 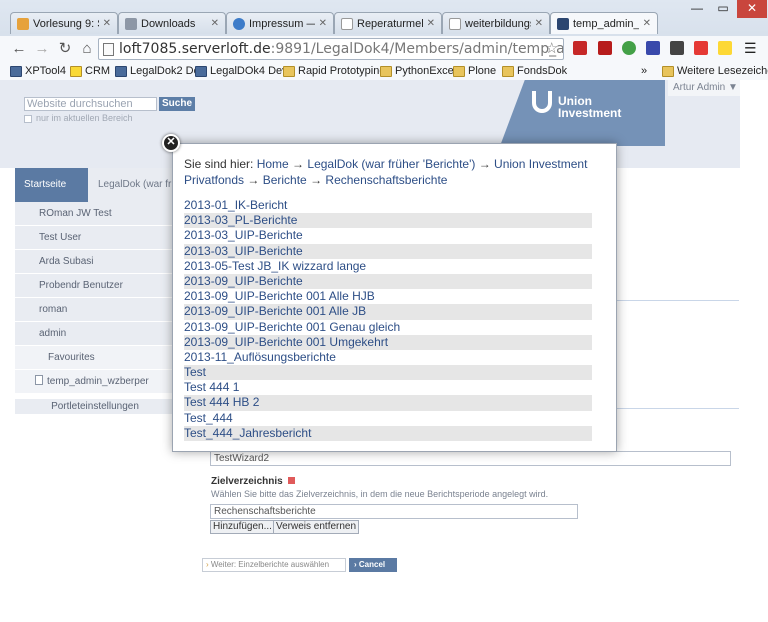 I want to click on minimize-icon: —, so click(x=697, y=9).